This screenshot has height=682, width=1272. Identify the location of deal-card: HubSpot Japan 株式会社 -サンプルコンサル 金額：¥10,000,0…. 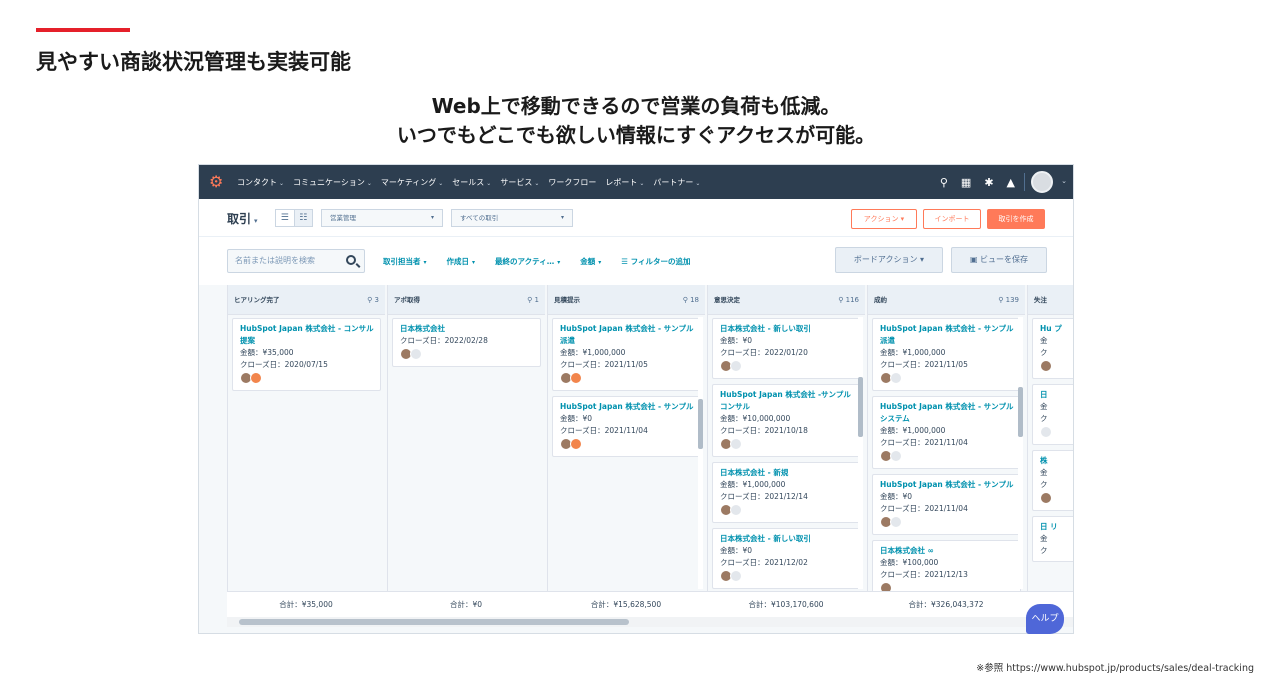
(786, 420).